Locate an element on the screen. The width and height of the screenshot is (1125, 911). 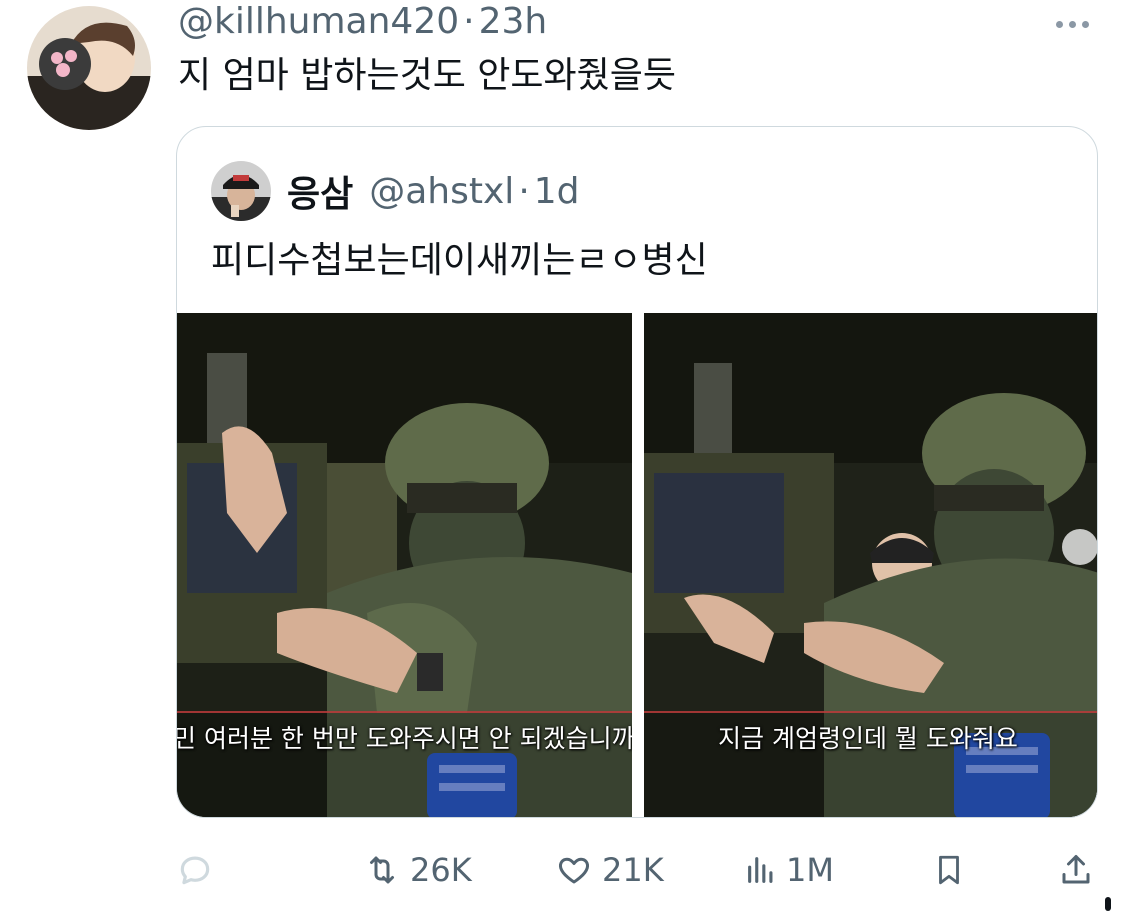
tweet-header: @killhuman420 · 23h is located at coordinates (362, 21).